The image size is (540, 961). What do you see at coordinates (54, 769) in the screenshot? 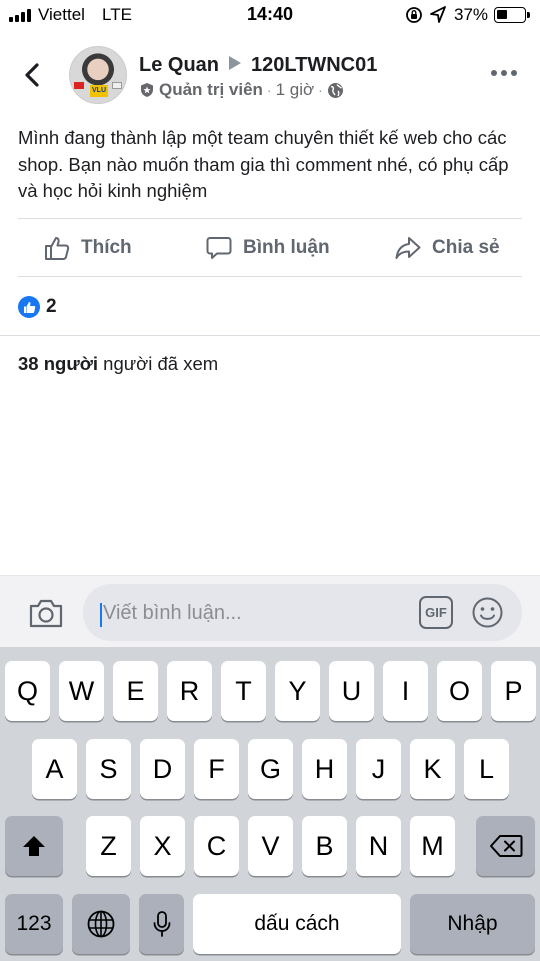
I see `key-a: A` at bounding box center [54, 769].